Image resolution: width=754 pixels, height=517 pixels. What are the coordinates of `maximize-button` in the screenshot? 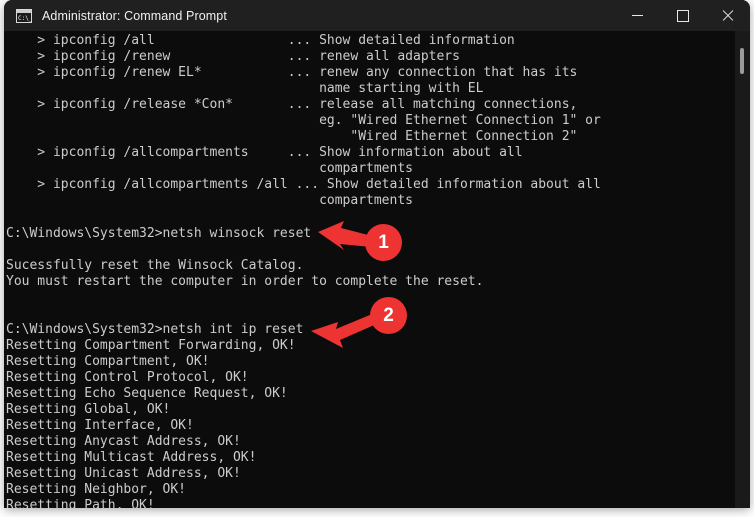 It's located at (682, 15).